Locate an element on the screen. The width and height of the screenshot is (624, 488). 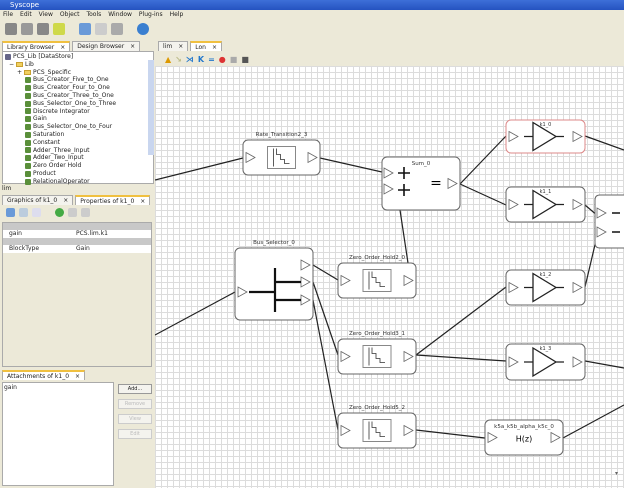
block-bs: Bus_Selector_0 is located at coordinates (274, 280).